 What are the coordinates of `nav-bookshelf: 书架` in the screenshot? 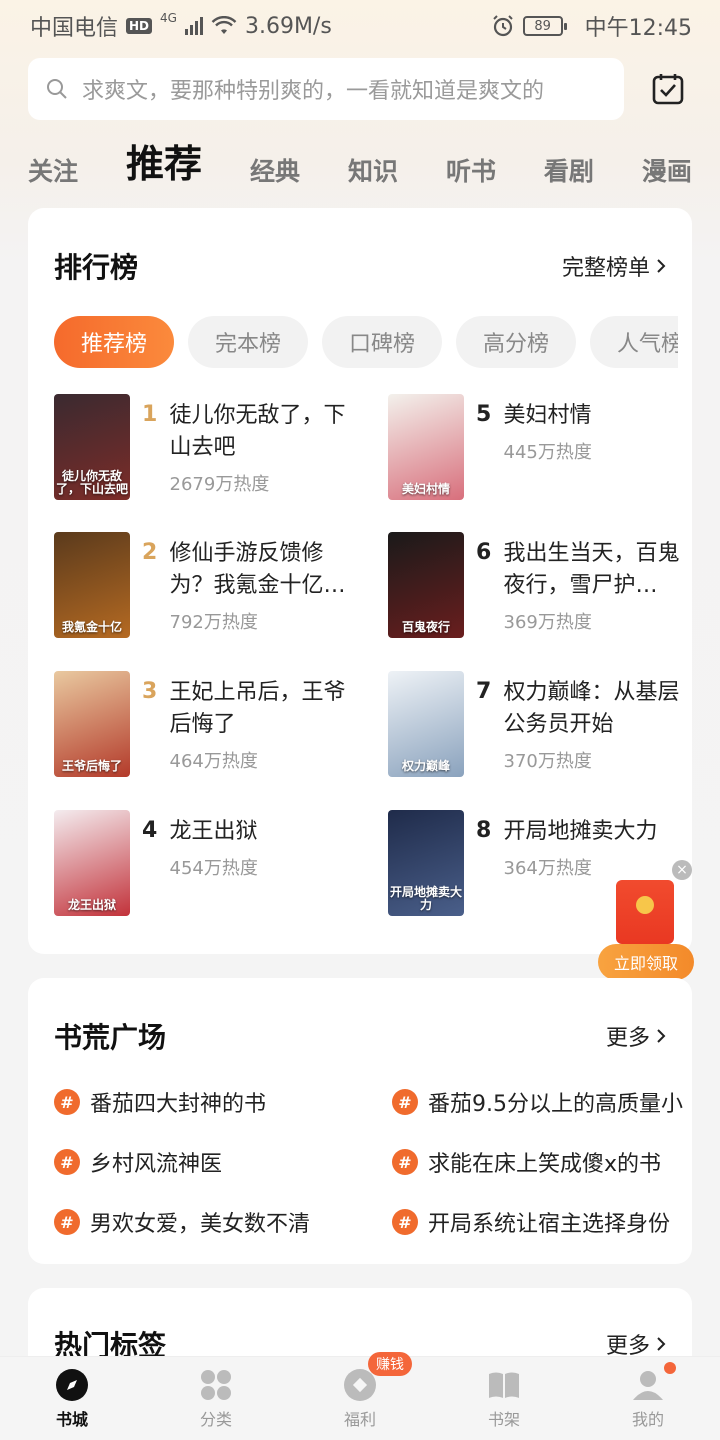 It's located at (504, 1399).